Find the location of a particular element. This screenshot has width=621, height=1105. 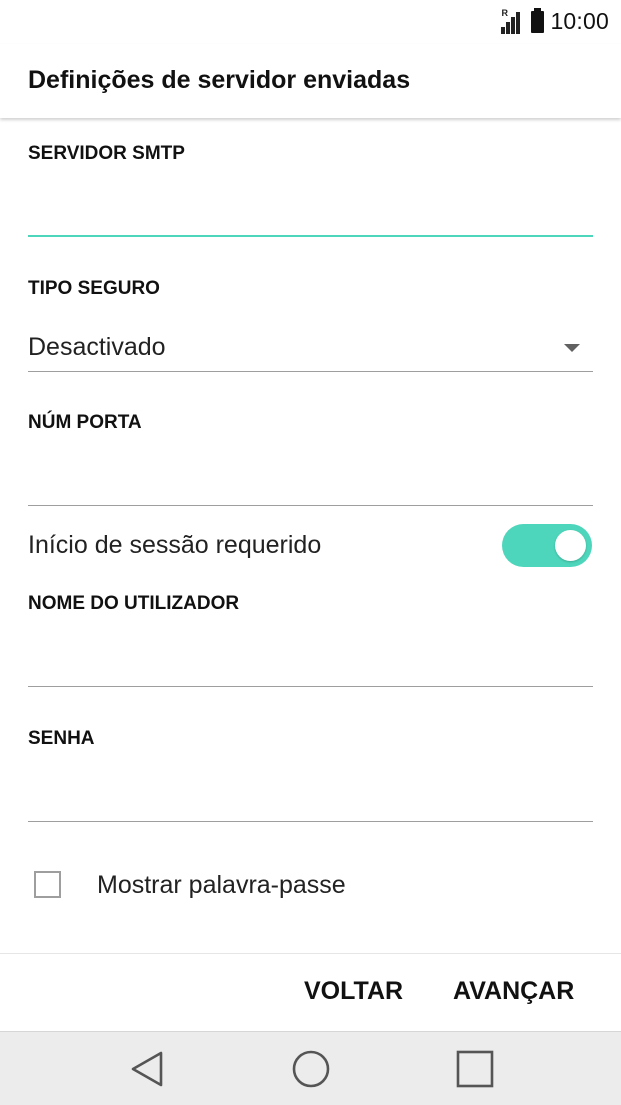

port-number-underline is located at coordinates (310, 505).